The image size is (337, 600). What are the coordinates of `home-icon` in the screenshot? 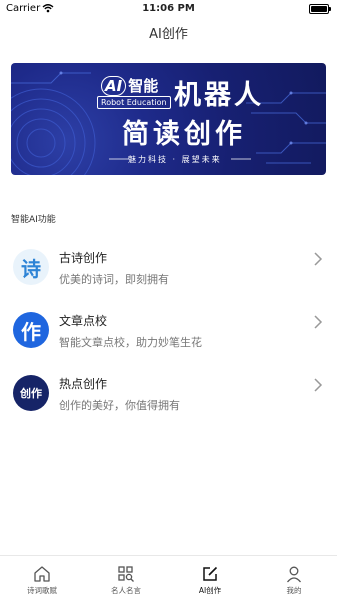 It's located at (42, 574).